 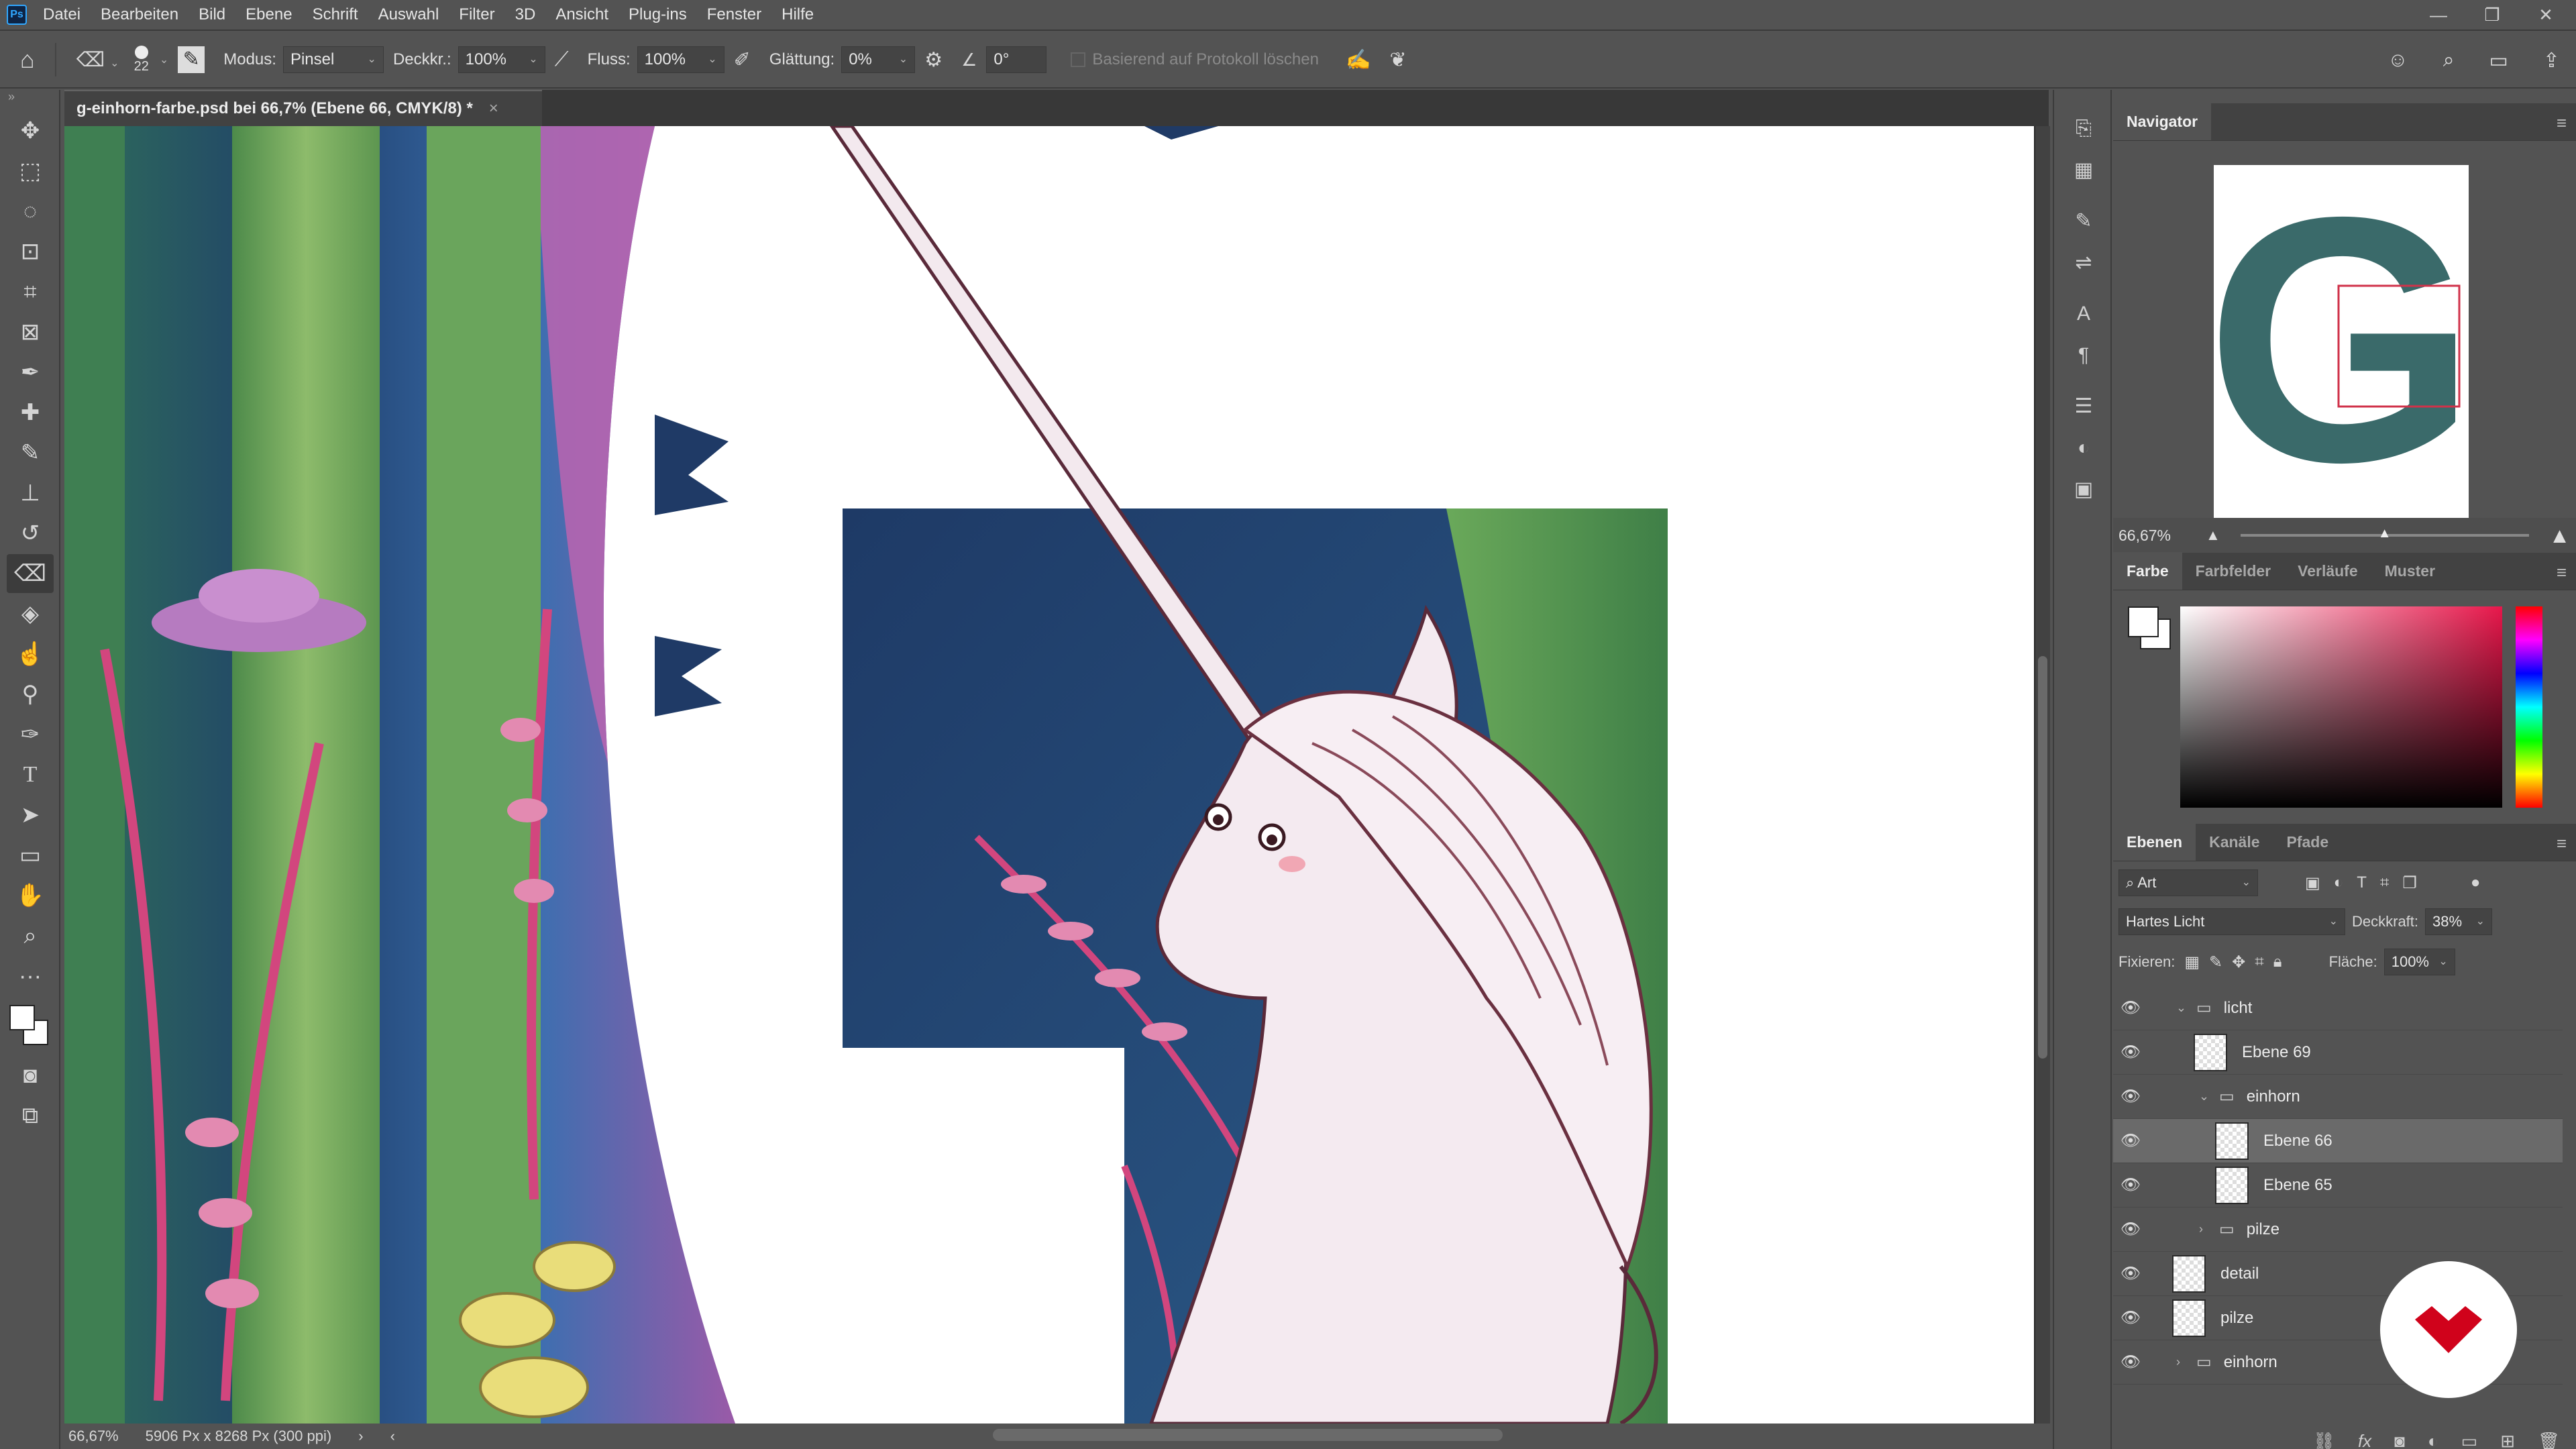 What do you see at coordinates (2560, 535) in the screenshot?
I see `zoom-in-icon: ▲` at bounding box center [2560, 535].